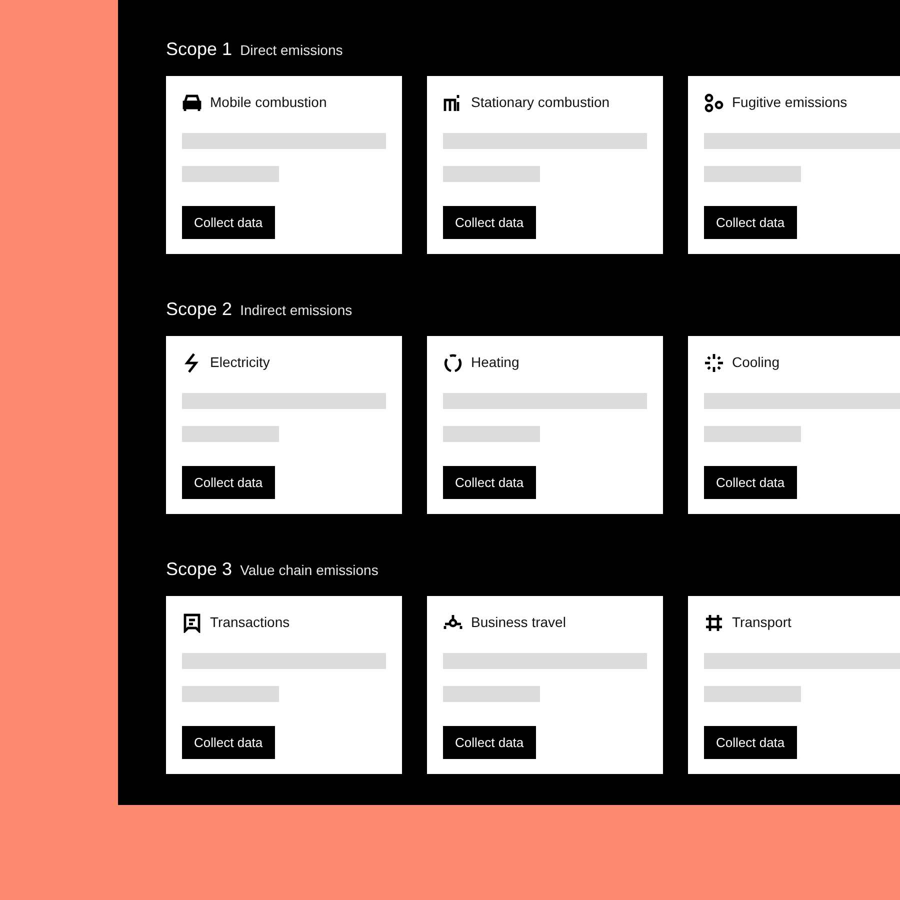 The height and width of the screenshot is (900, 900). Describe the element at coordinates (495, 362) in the screenshot. I see `card-title: Heating` at that location.